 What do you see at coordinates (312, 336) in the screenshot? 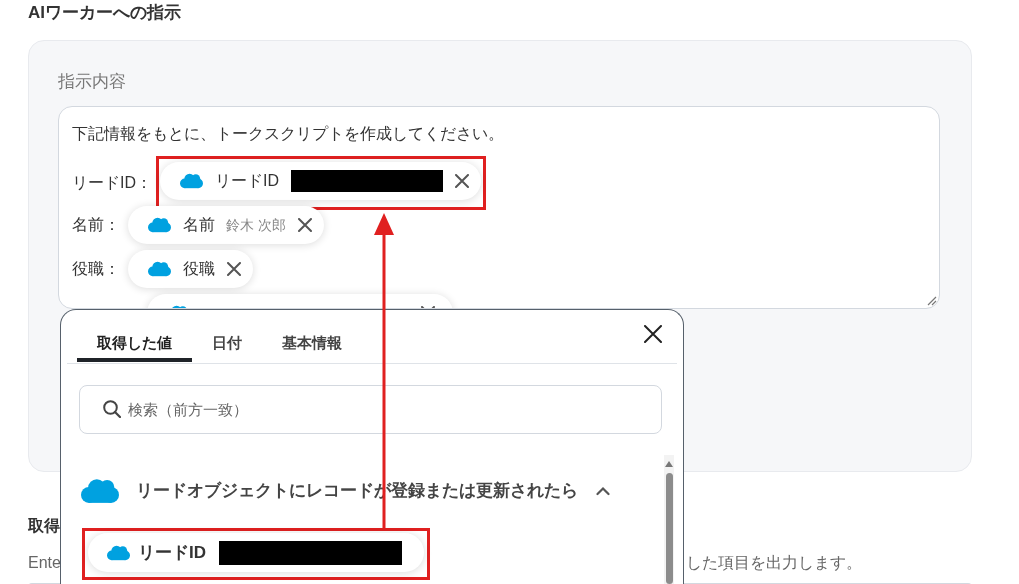
I see `picker-tab: 基本情報` at bounding box center [312, 336].